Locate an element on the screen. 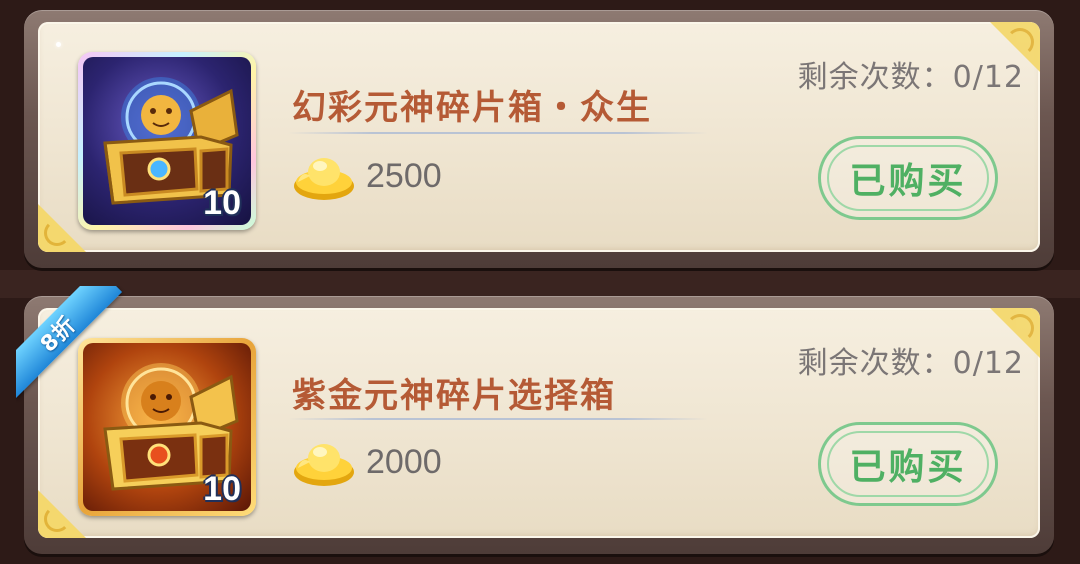 The height and width of the screenshot is (564, 1080). golden-treasure-chest-icon: 10 is located at coordinates (167, 427).